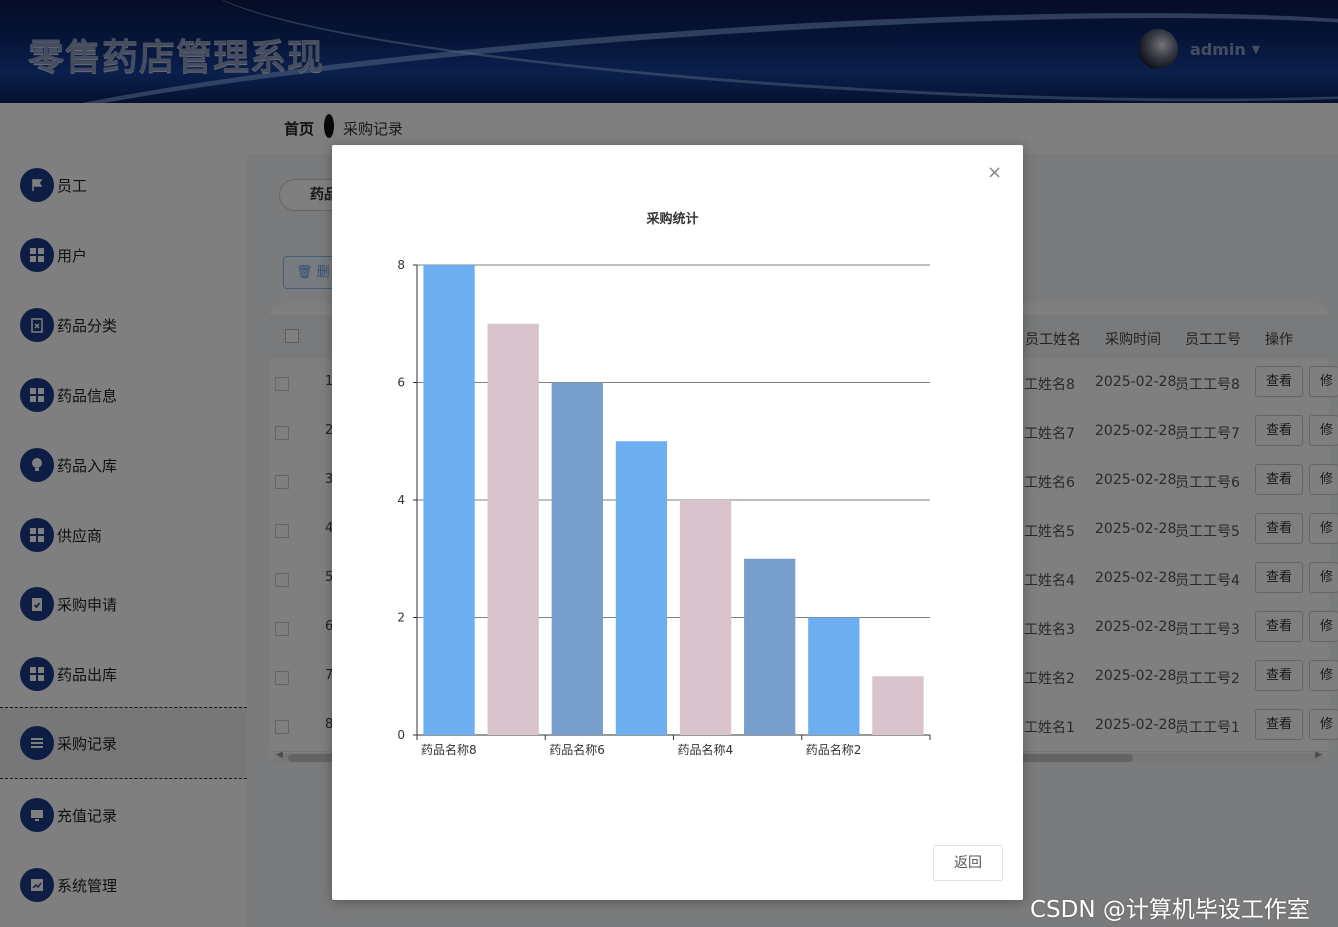 This screenshot has height=927, width=1338. Describe the element at coordinates (968, 863) in the screenshot. I see `back-button: 返回` at that location.